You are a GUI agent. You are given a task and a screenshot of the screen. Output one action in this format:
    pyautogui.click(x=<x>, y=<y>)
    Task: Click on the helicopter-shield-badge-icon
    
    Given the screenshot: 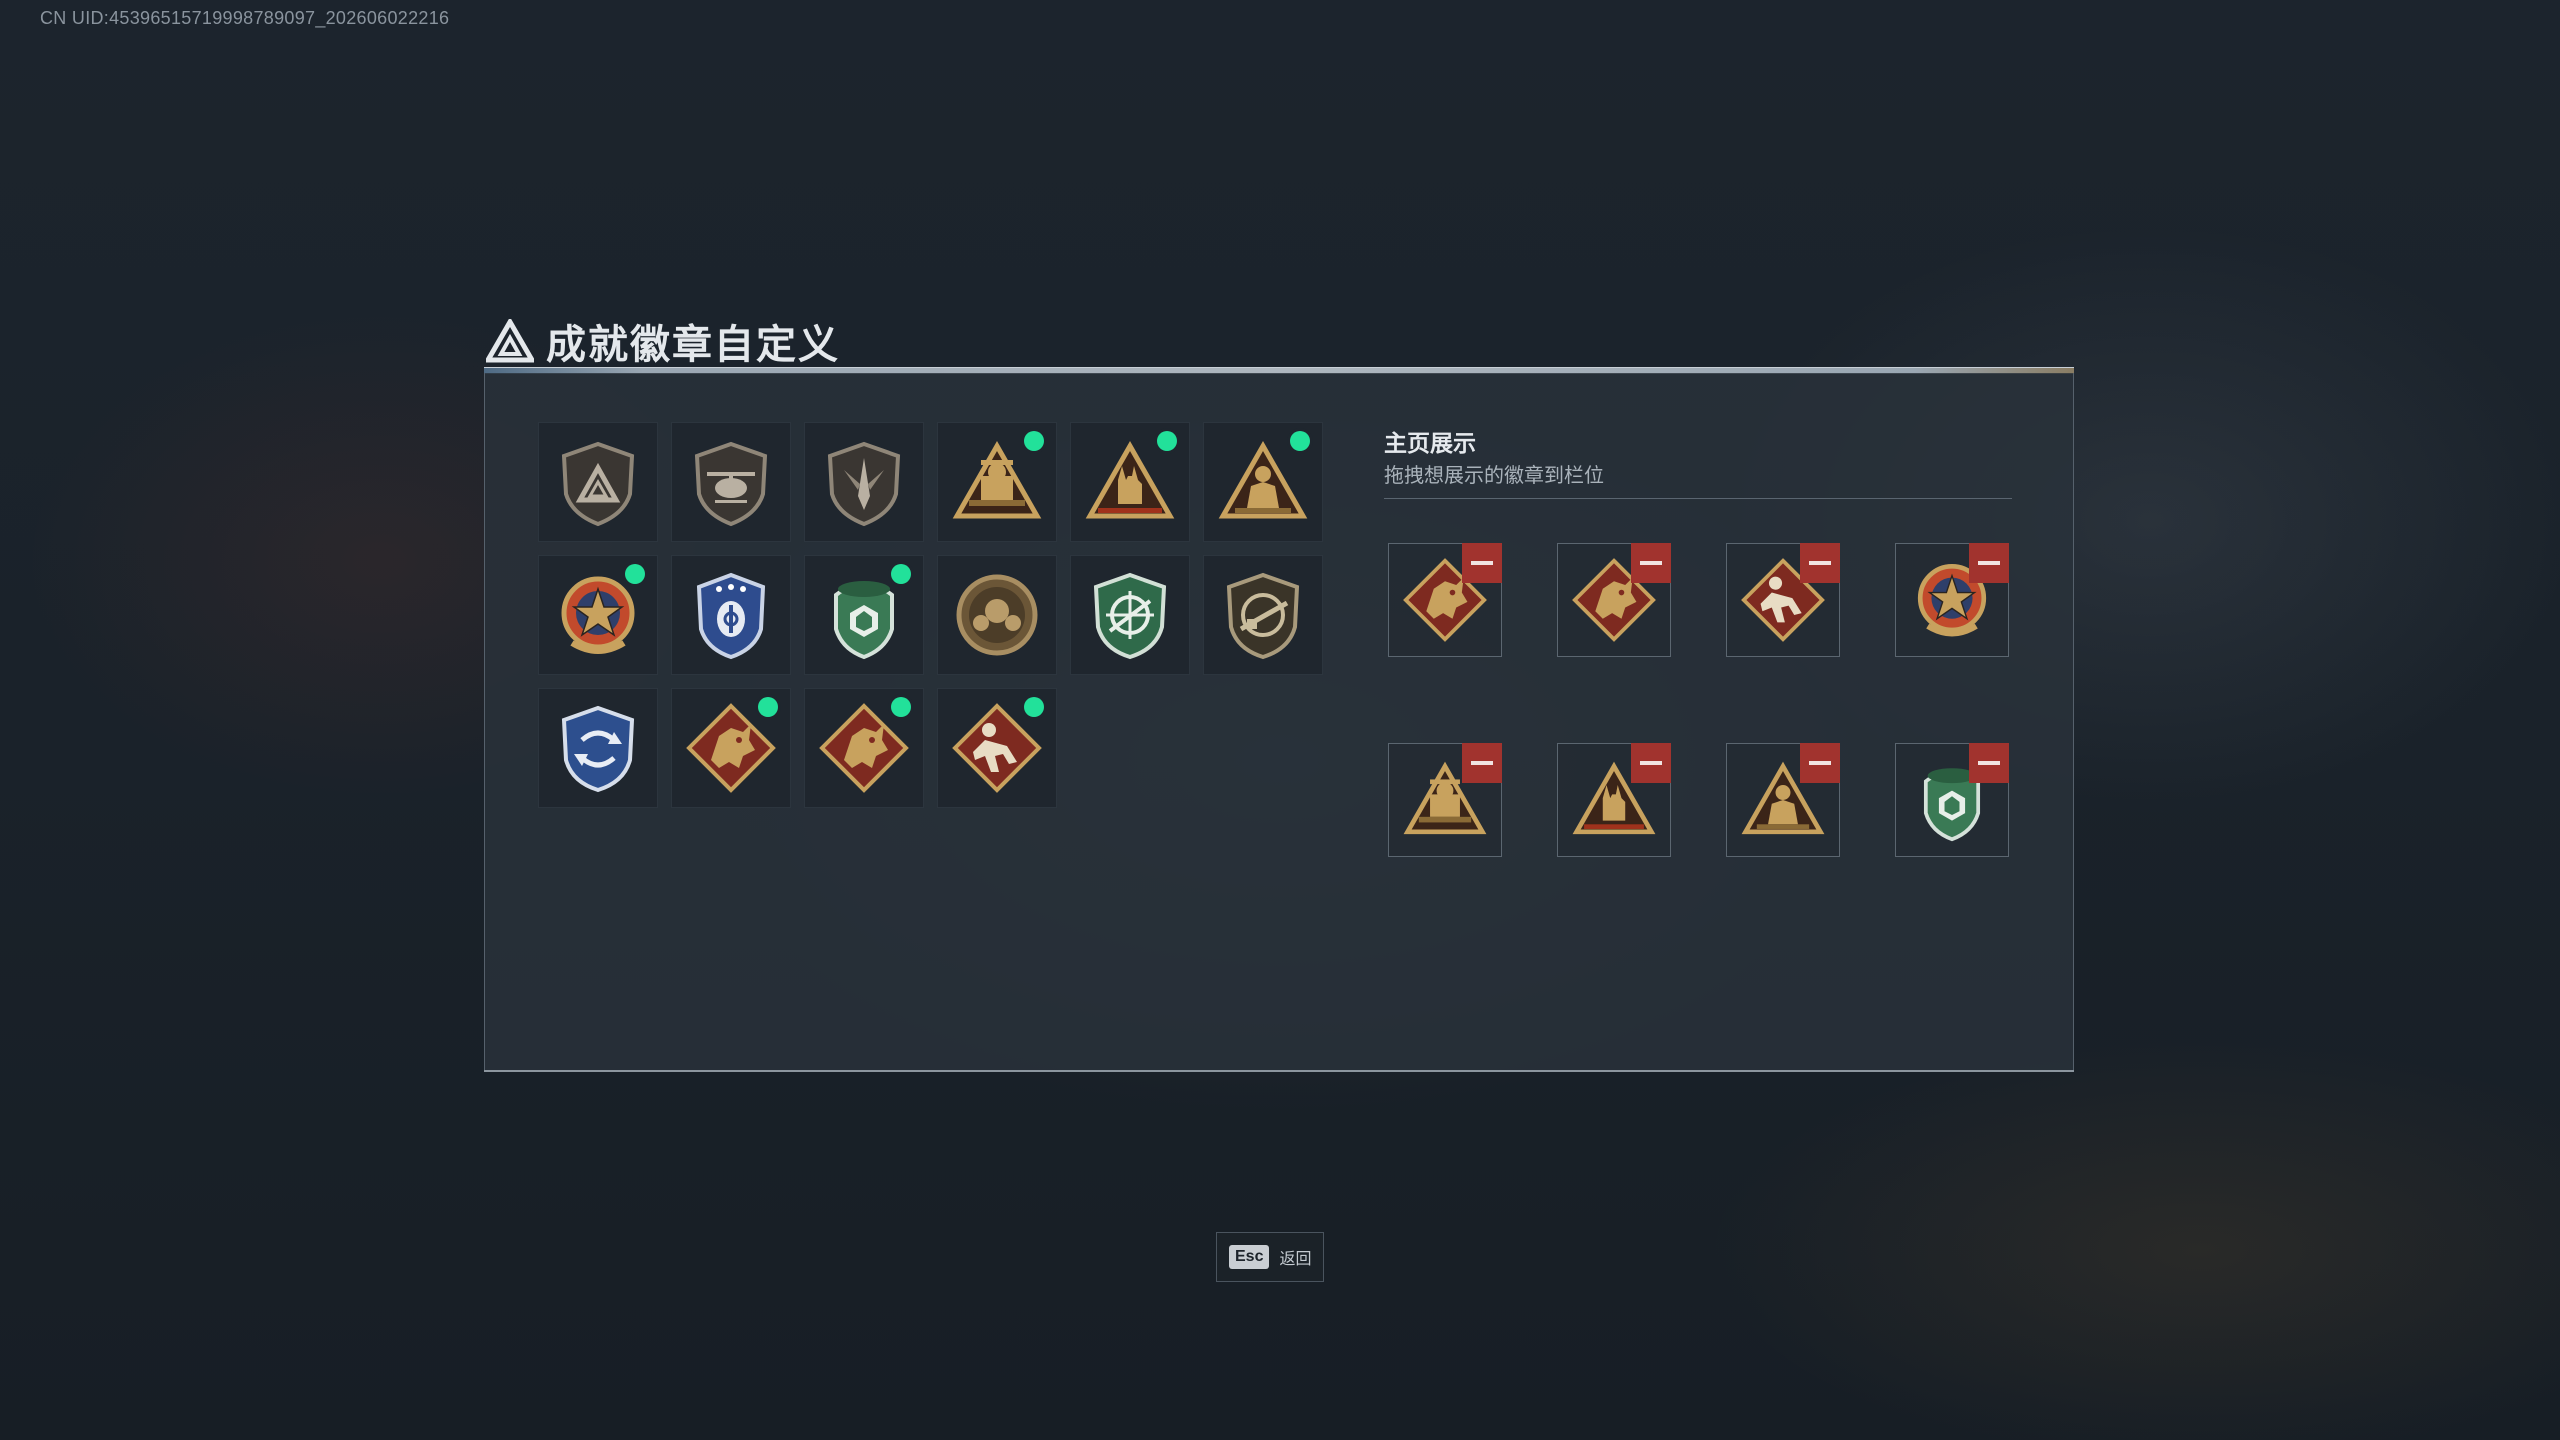 What is the action you would take?
    pyautogui.click(x=731, y=484)
    